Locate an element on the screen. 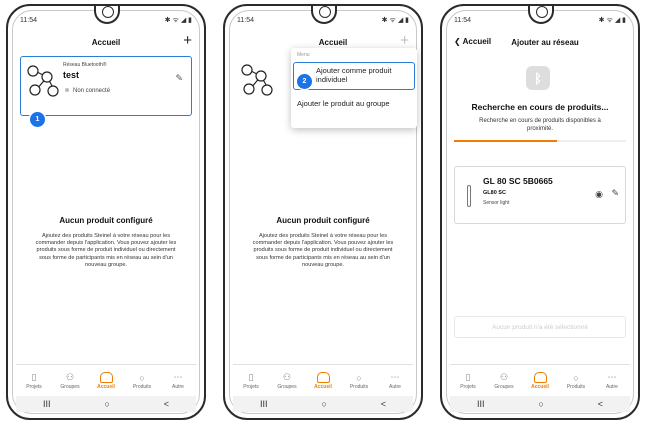  page-title: Accueil is located at coordinates (106, 42).